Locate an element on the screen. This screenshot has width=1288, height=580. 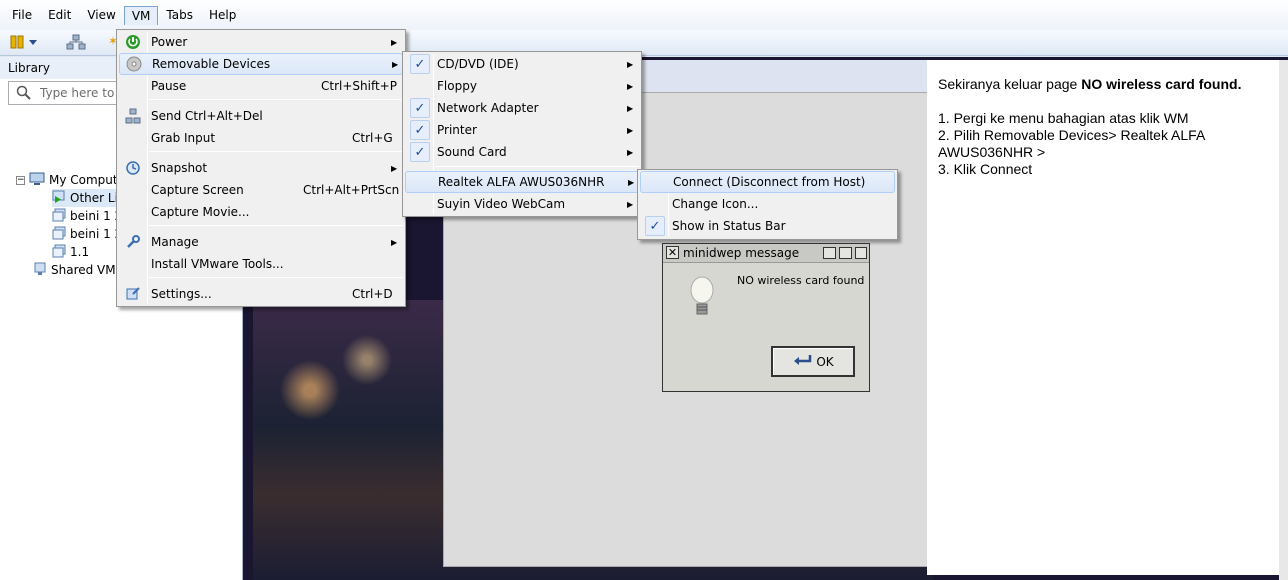
step-3: 3. Klik Connect is located at coordinates (985, 169).